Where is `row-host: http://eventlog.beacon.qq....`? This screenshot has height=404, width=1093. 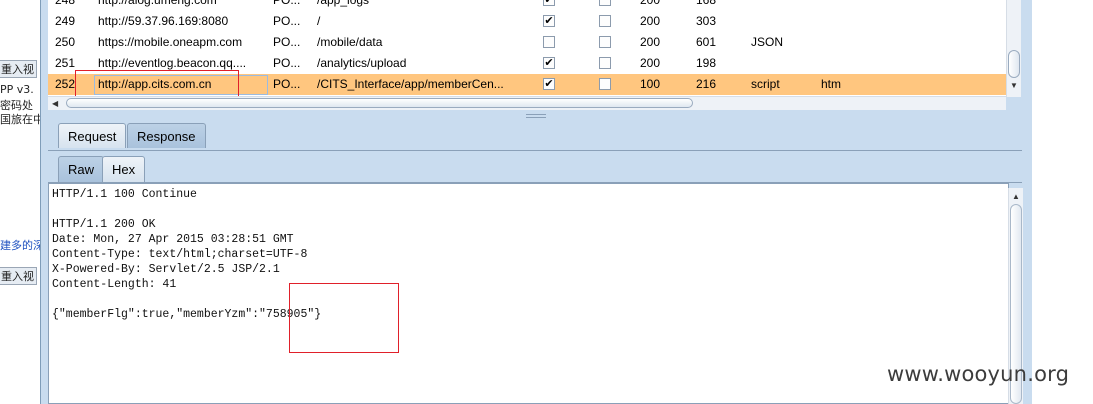 row-host: http://eventlog.beacon.qq.... is located at coordinates (172, 63).